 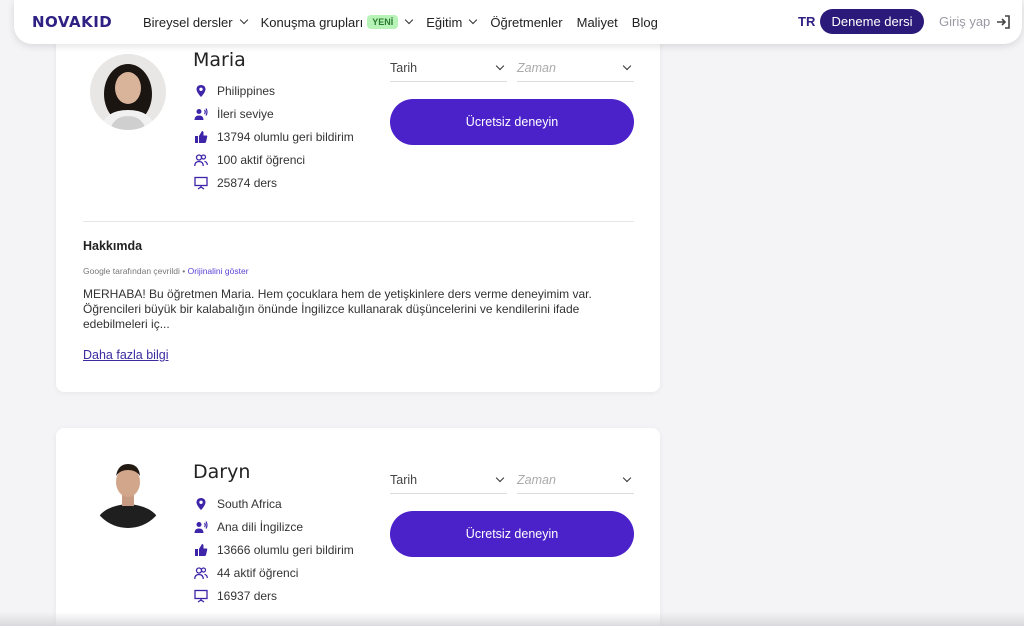 I want to click on fact-country: South Africa, so click(x=274, y=503).